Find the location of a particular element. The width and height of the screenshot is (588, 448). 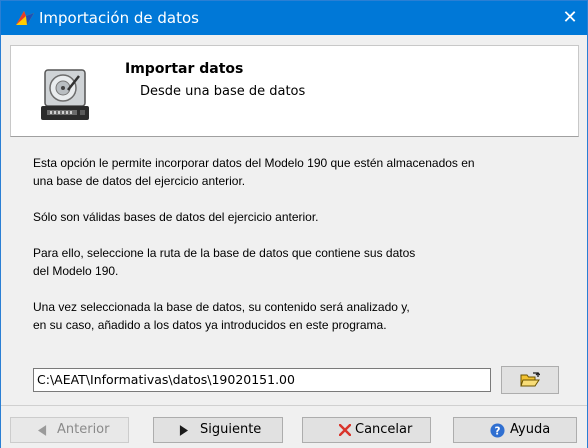

arrow-right-icon is located at coordinates (183, 430).